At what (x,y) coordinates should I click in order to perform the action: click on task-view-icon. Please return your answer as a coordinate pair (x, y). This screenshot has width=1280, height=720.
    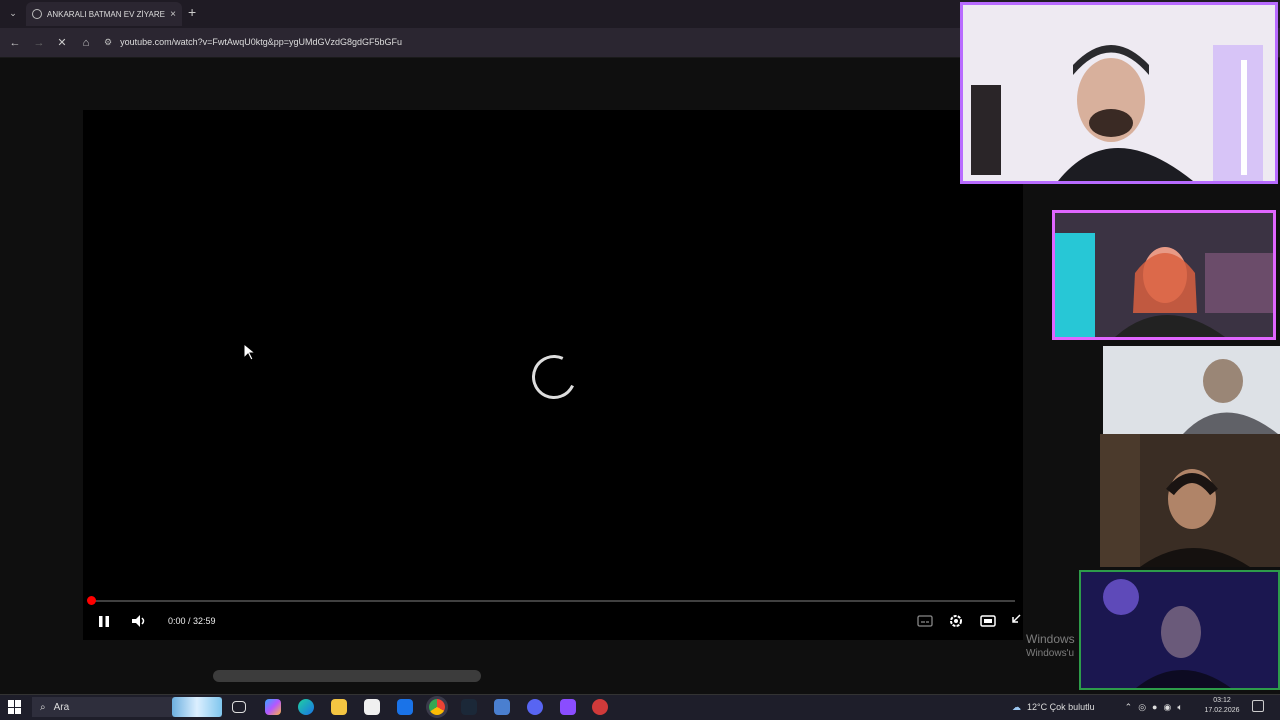
    Looking at the image, I should click on (239, 707).